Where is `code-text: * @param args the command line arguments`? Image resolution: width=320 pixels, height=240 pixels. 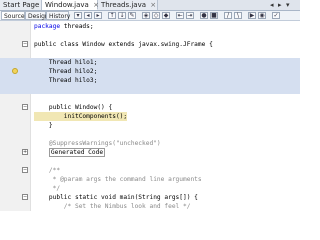
code-text: * @param args the command line arguments is located at coordinates (118, 179).